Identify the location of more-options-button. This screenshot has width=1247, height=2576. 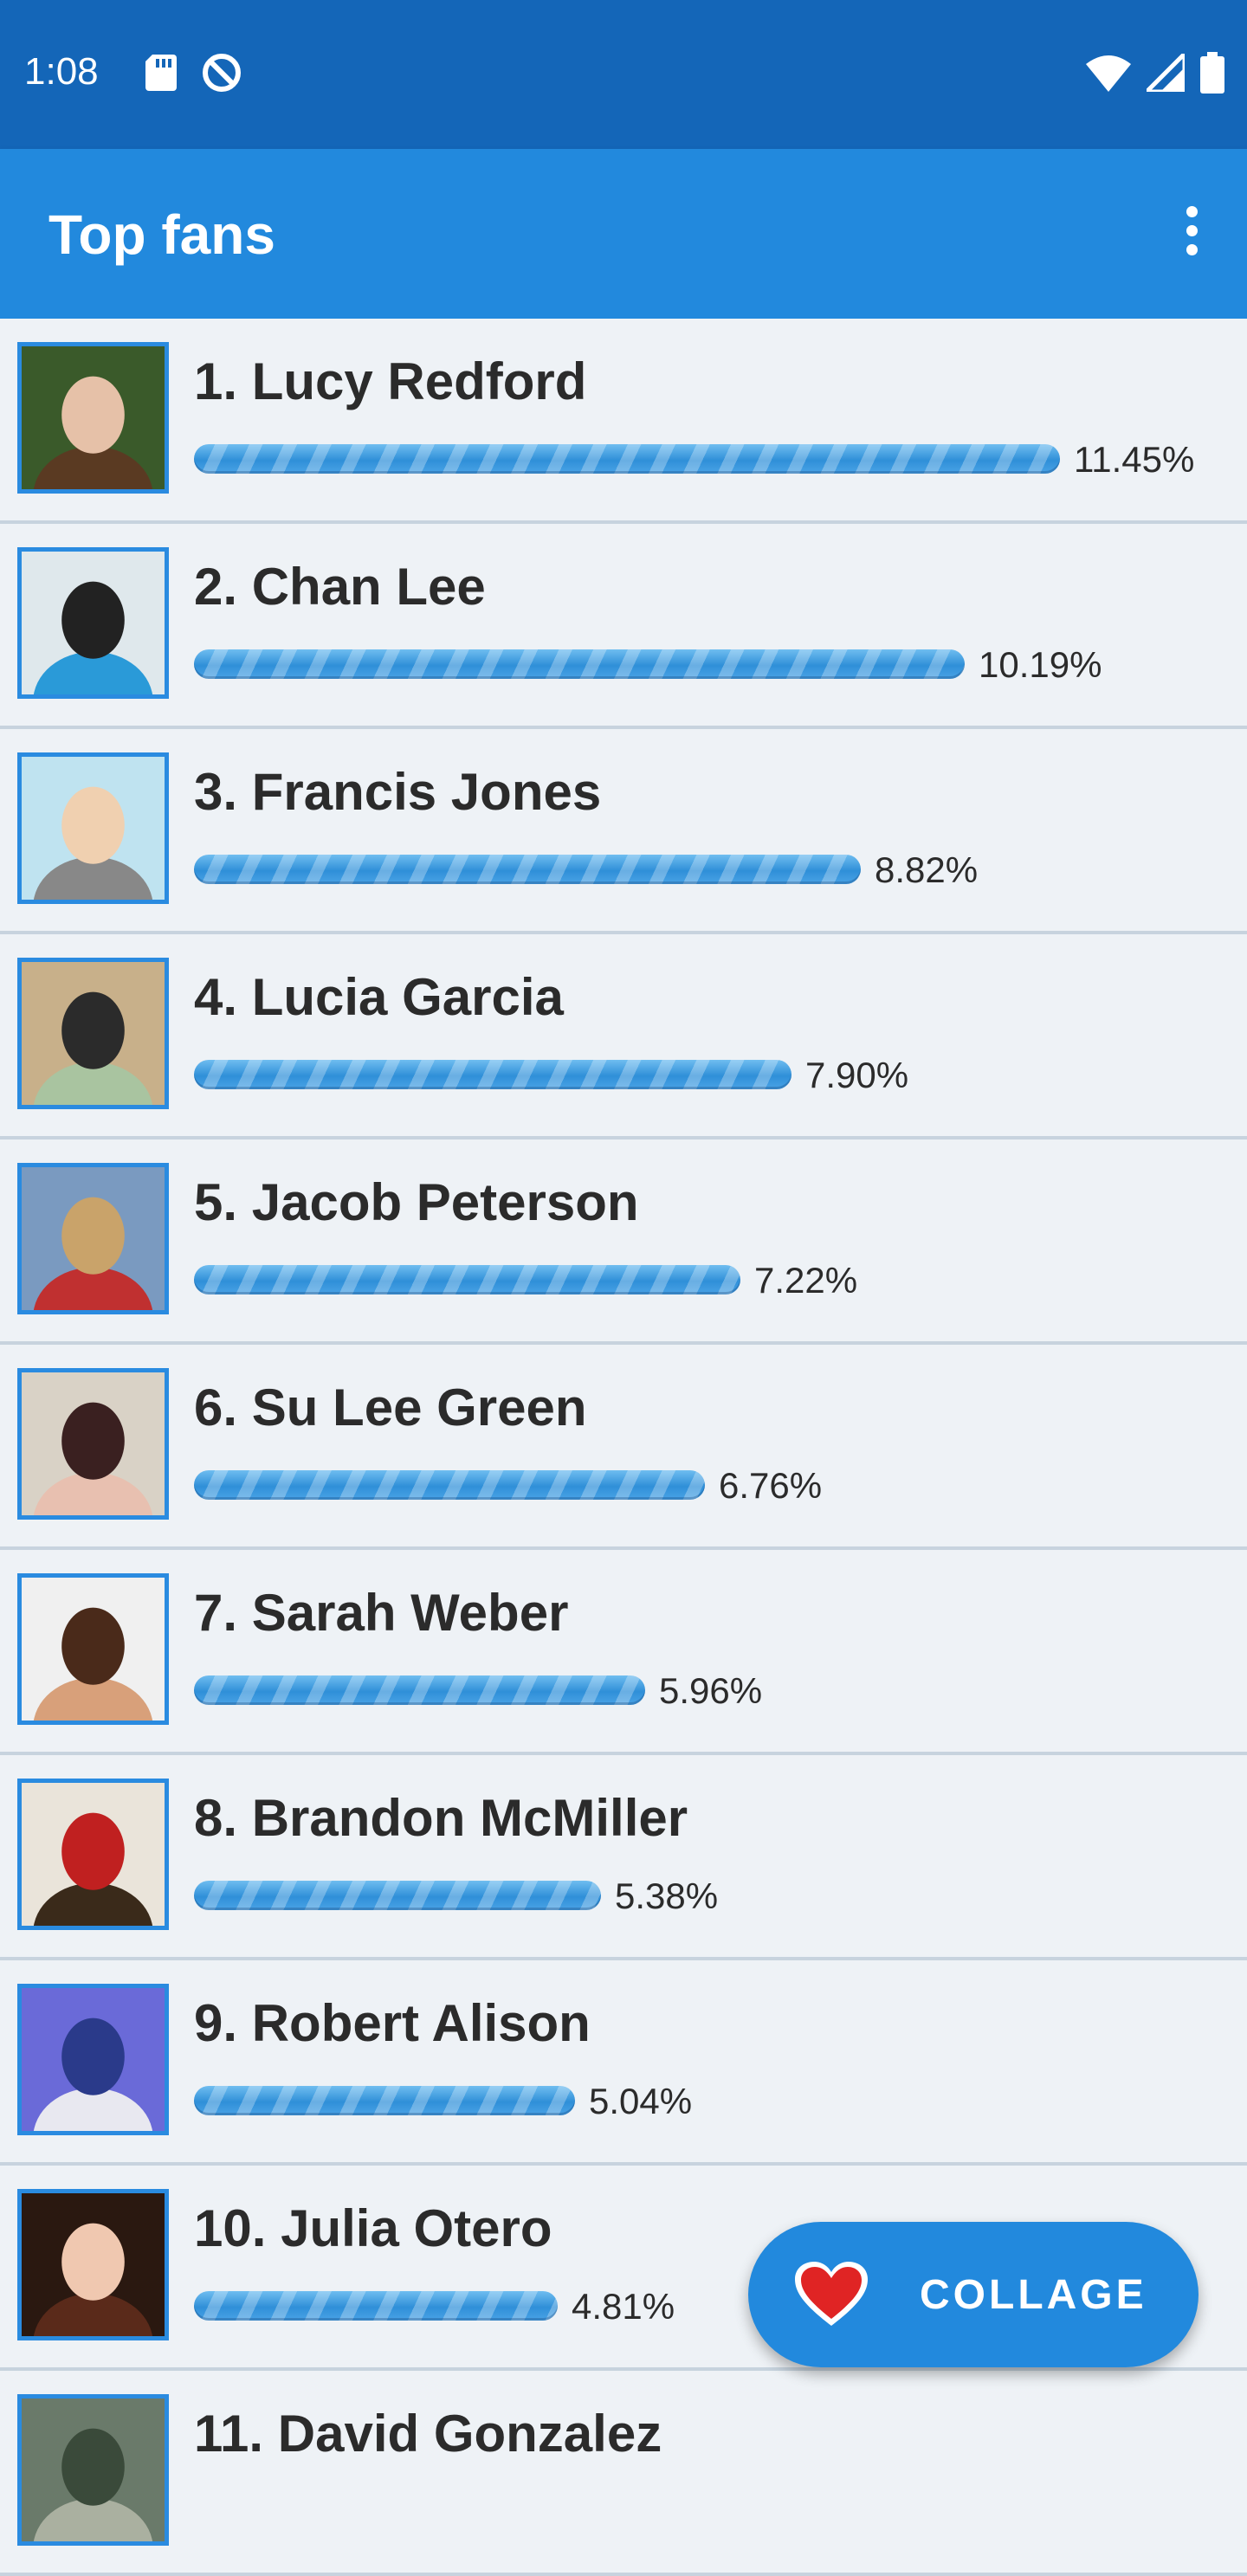
(1191, 234).